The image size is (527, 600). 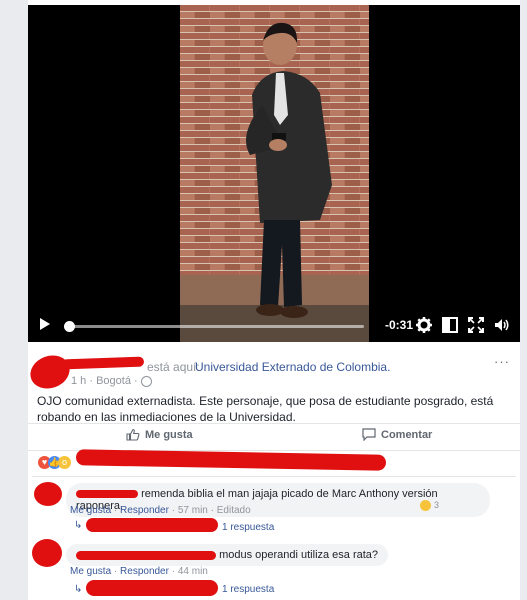 What do you see at coordinates (169, 434) in the screenshot?
I see `like-label: Me gusta` at bounding box center [169, 434].